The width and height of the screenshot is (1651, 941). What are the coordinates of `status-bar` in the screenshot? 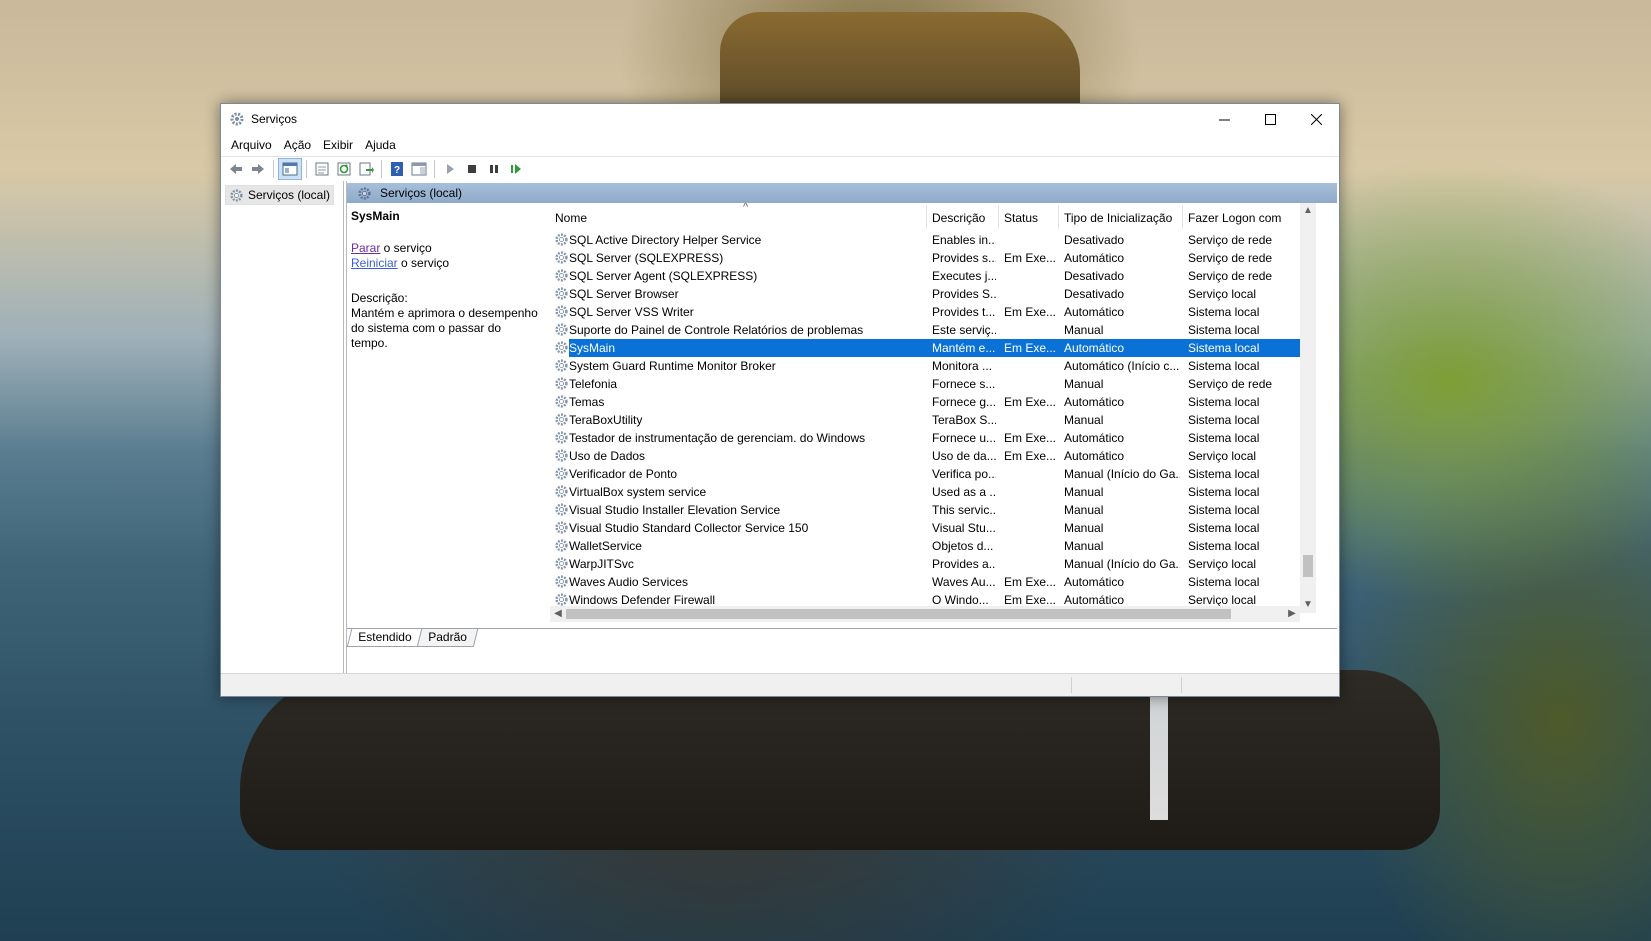 It's located at (780, 684).